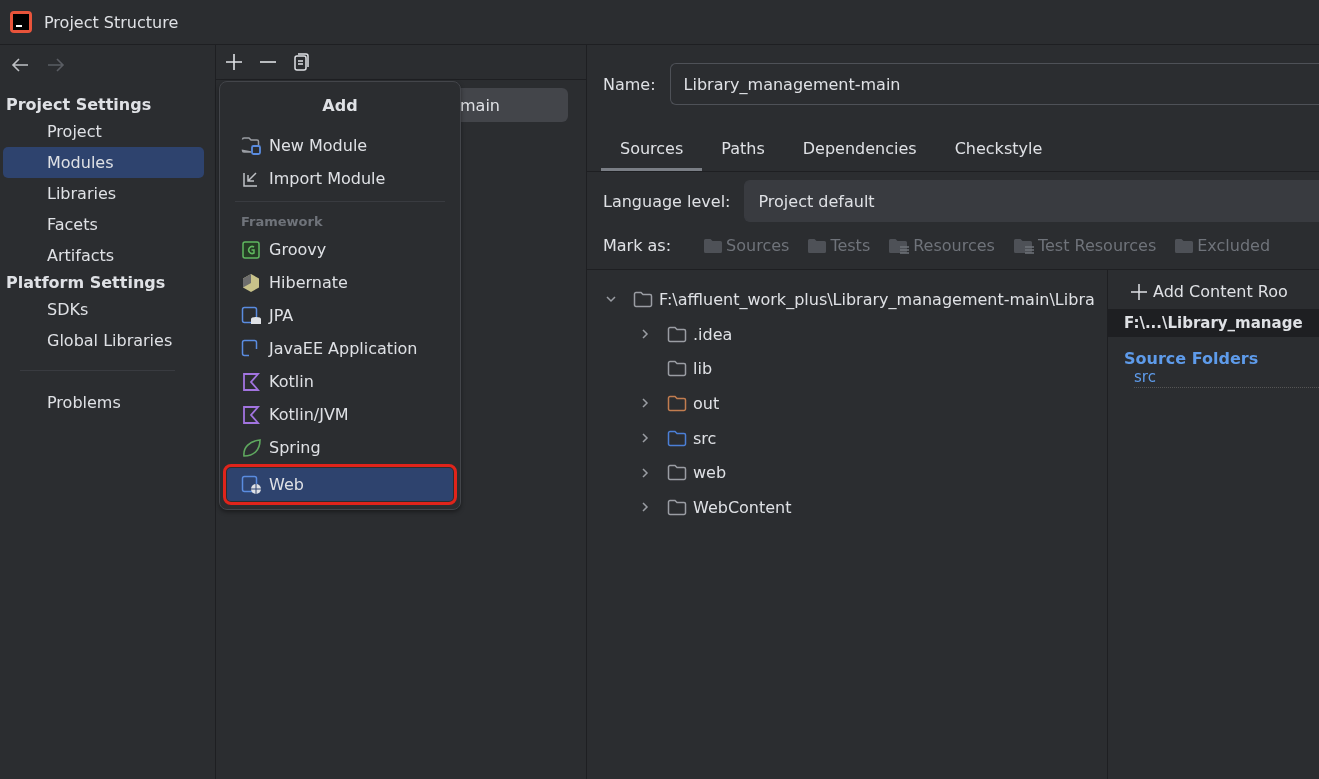  What do you see at coordinates (252, 315) in the screenshot?
I see `database-module-icon` at bounding box center [252, 315].